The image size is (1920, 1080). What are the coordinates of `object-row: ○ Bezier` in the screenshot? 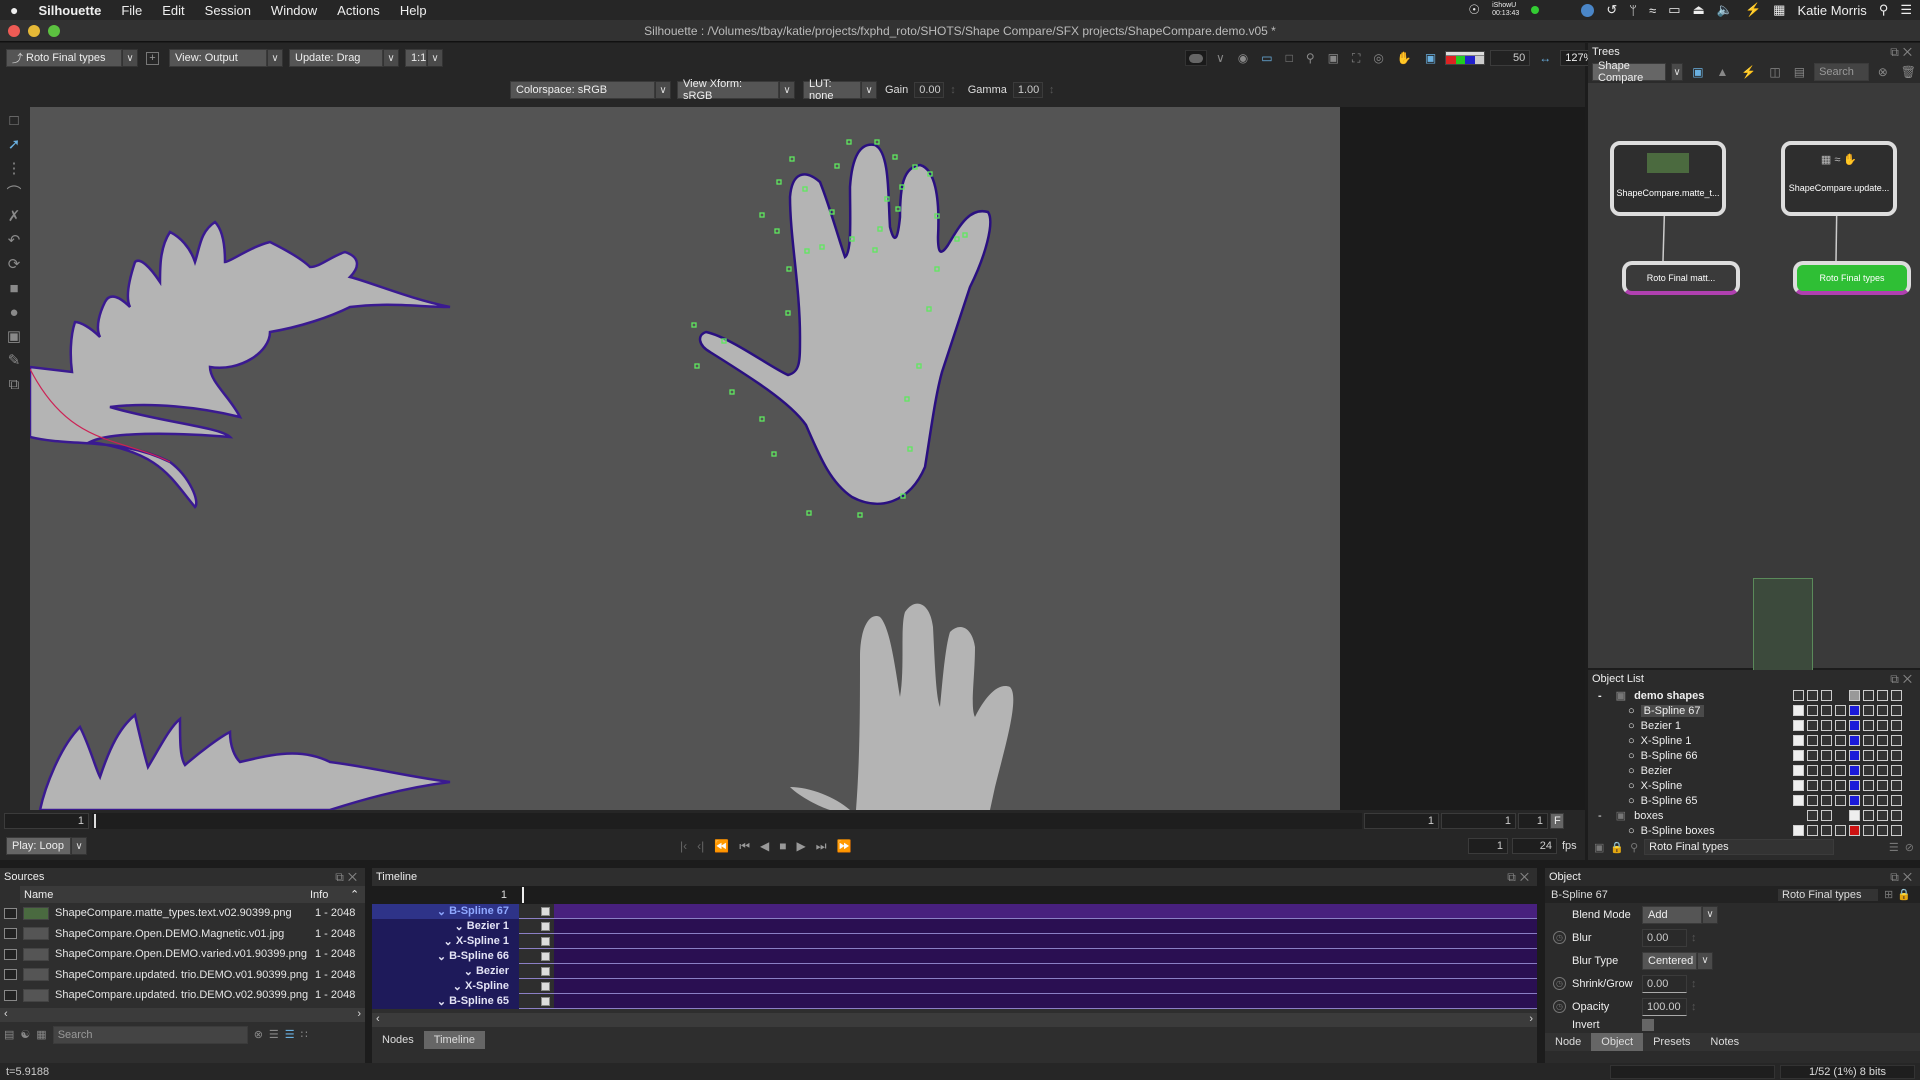 It's located at (1754, 770).